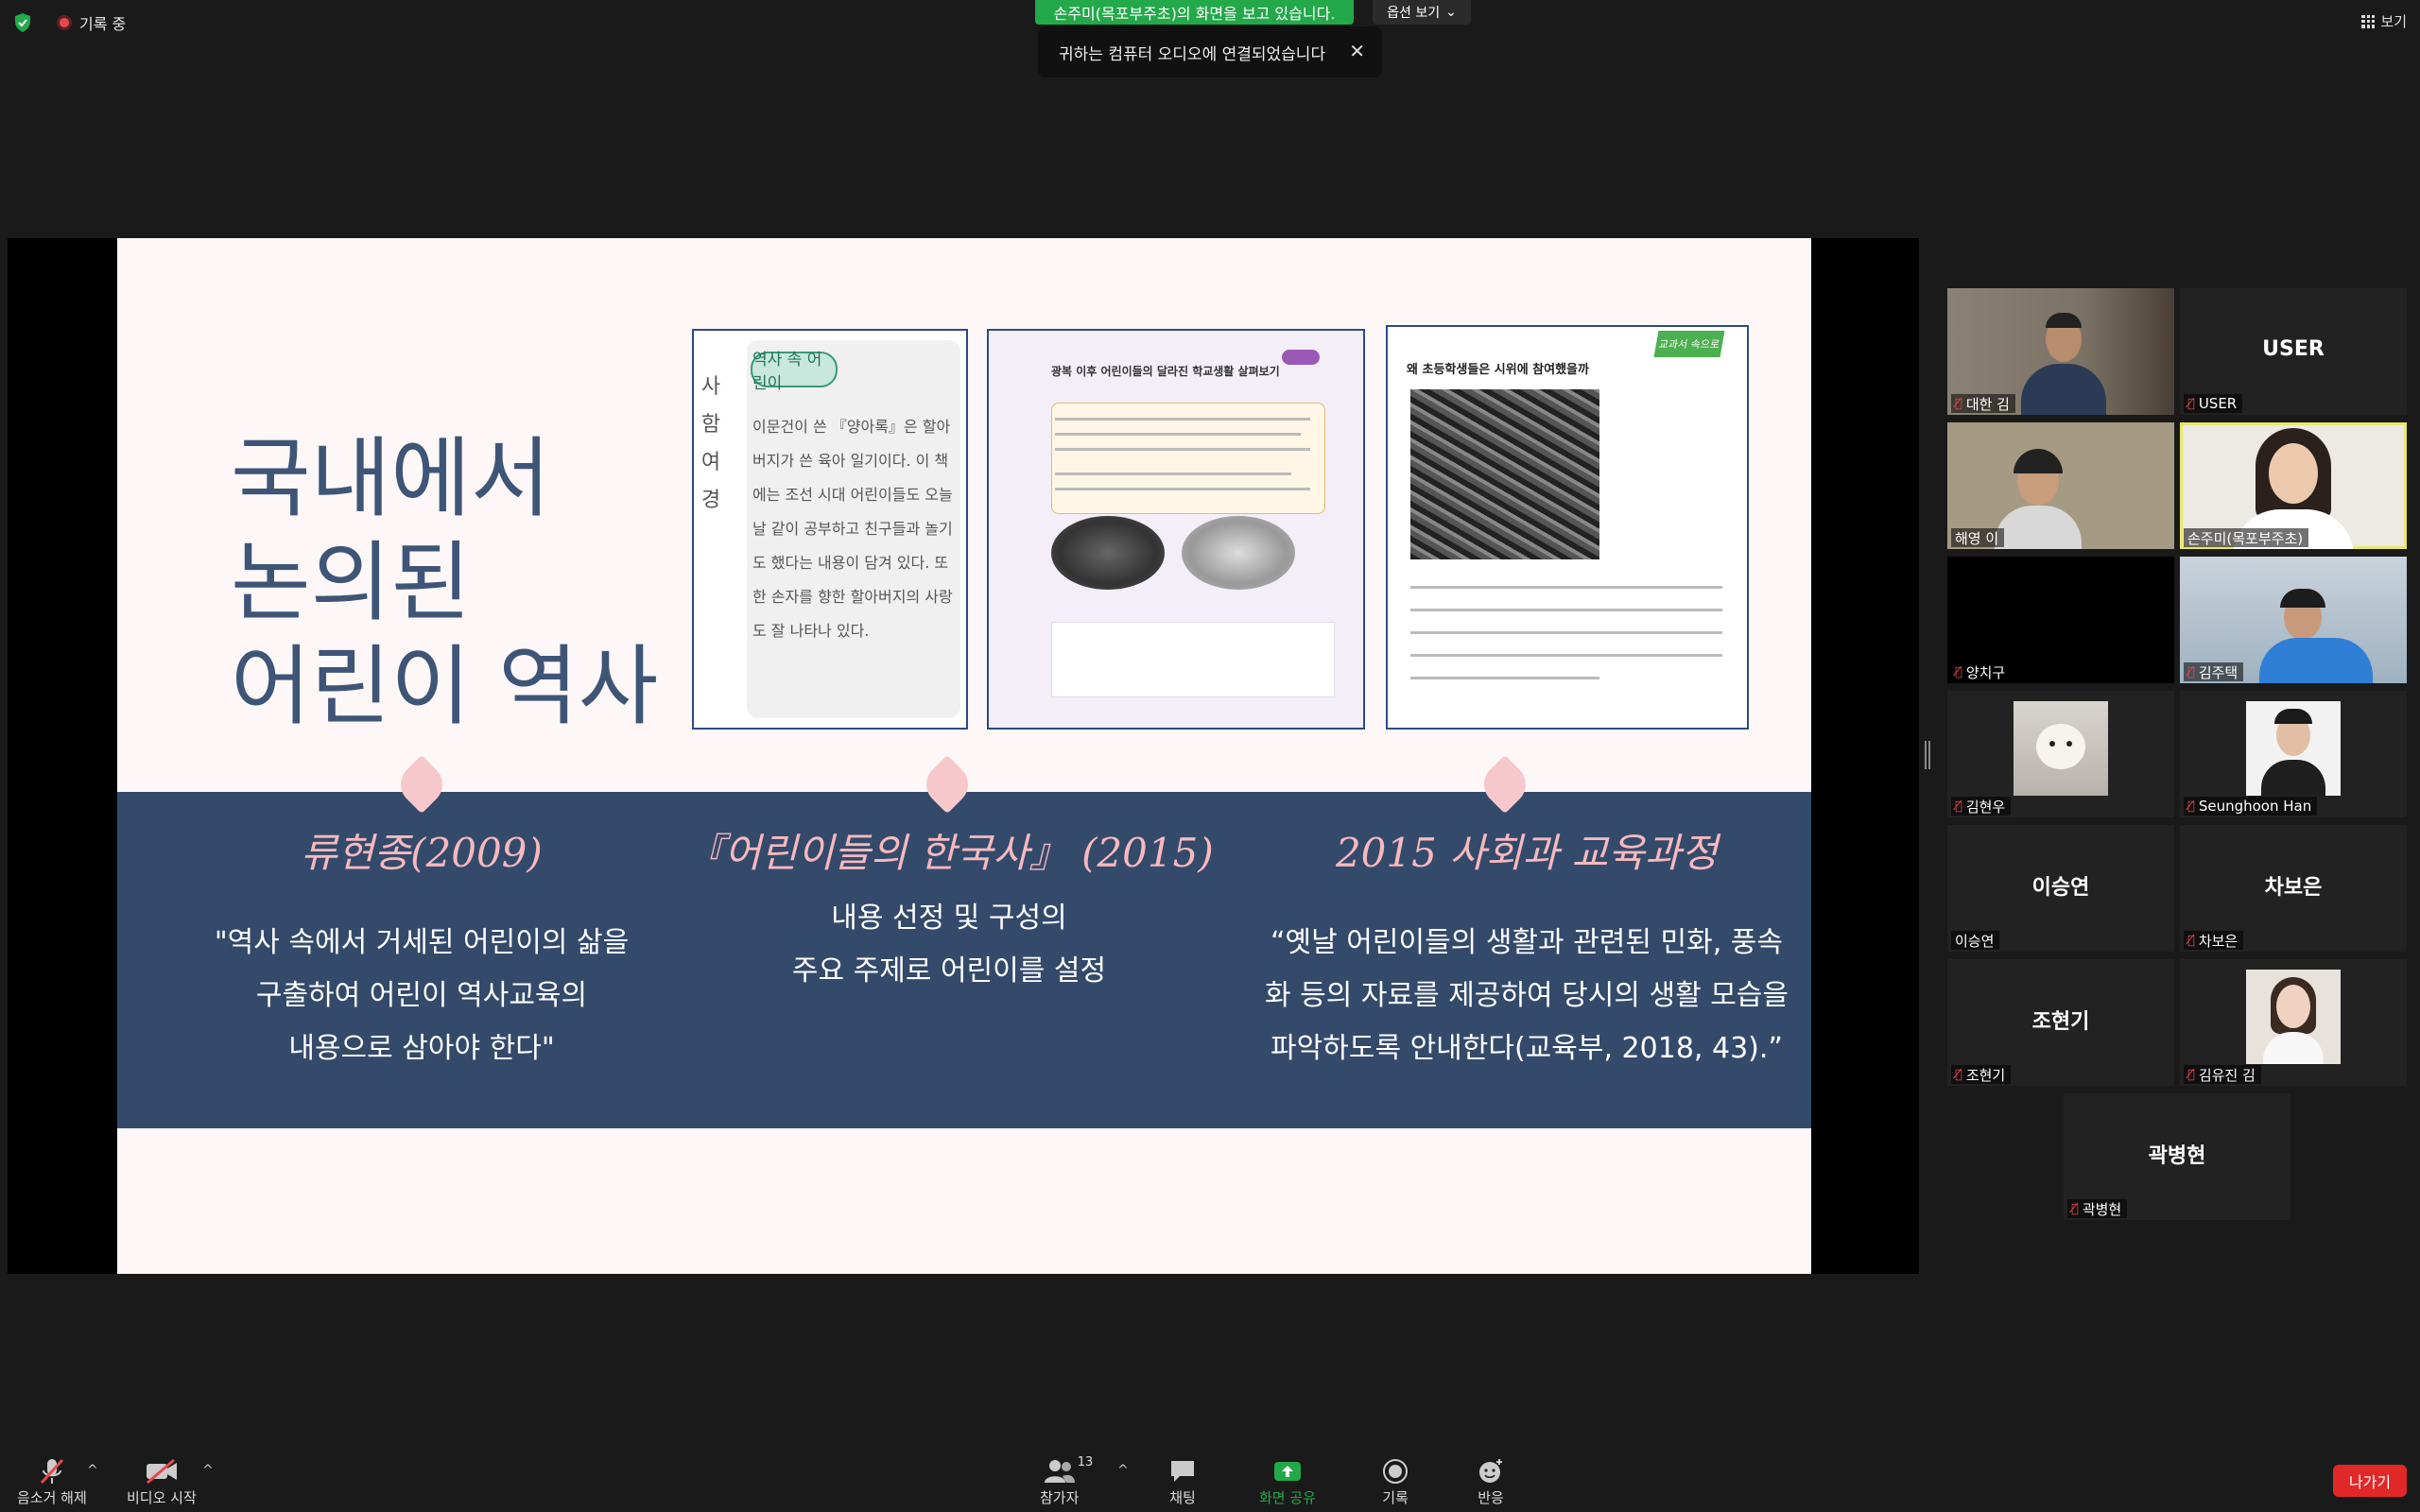 The height and width of the screenshot is (1512, 2420). What do you see at coordinates (1928, 755) in the screenshot?
I see `panel-resize-handle` at bounding box center [1928, 755].